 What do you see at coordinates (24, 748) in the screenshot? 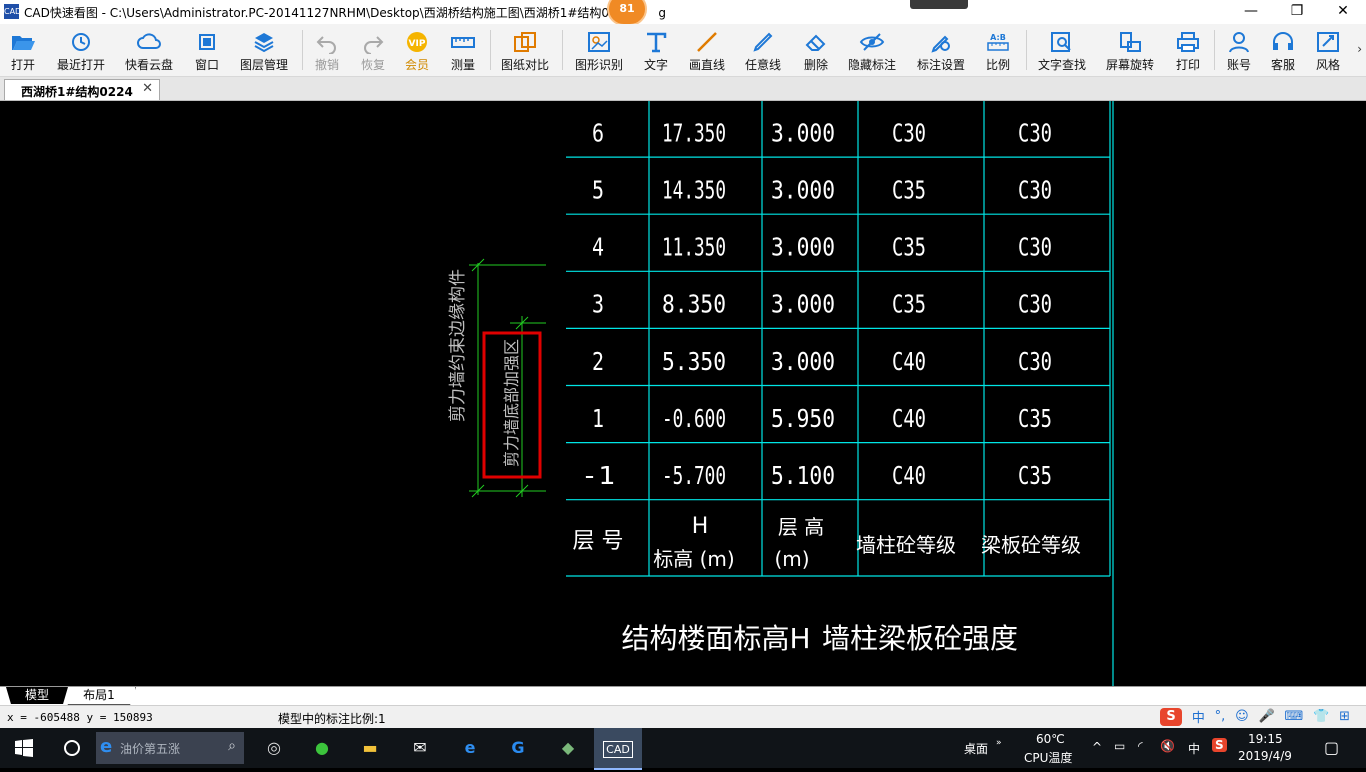
I see `start-button` at bounding box center [24, 748].